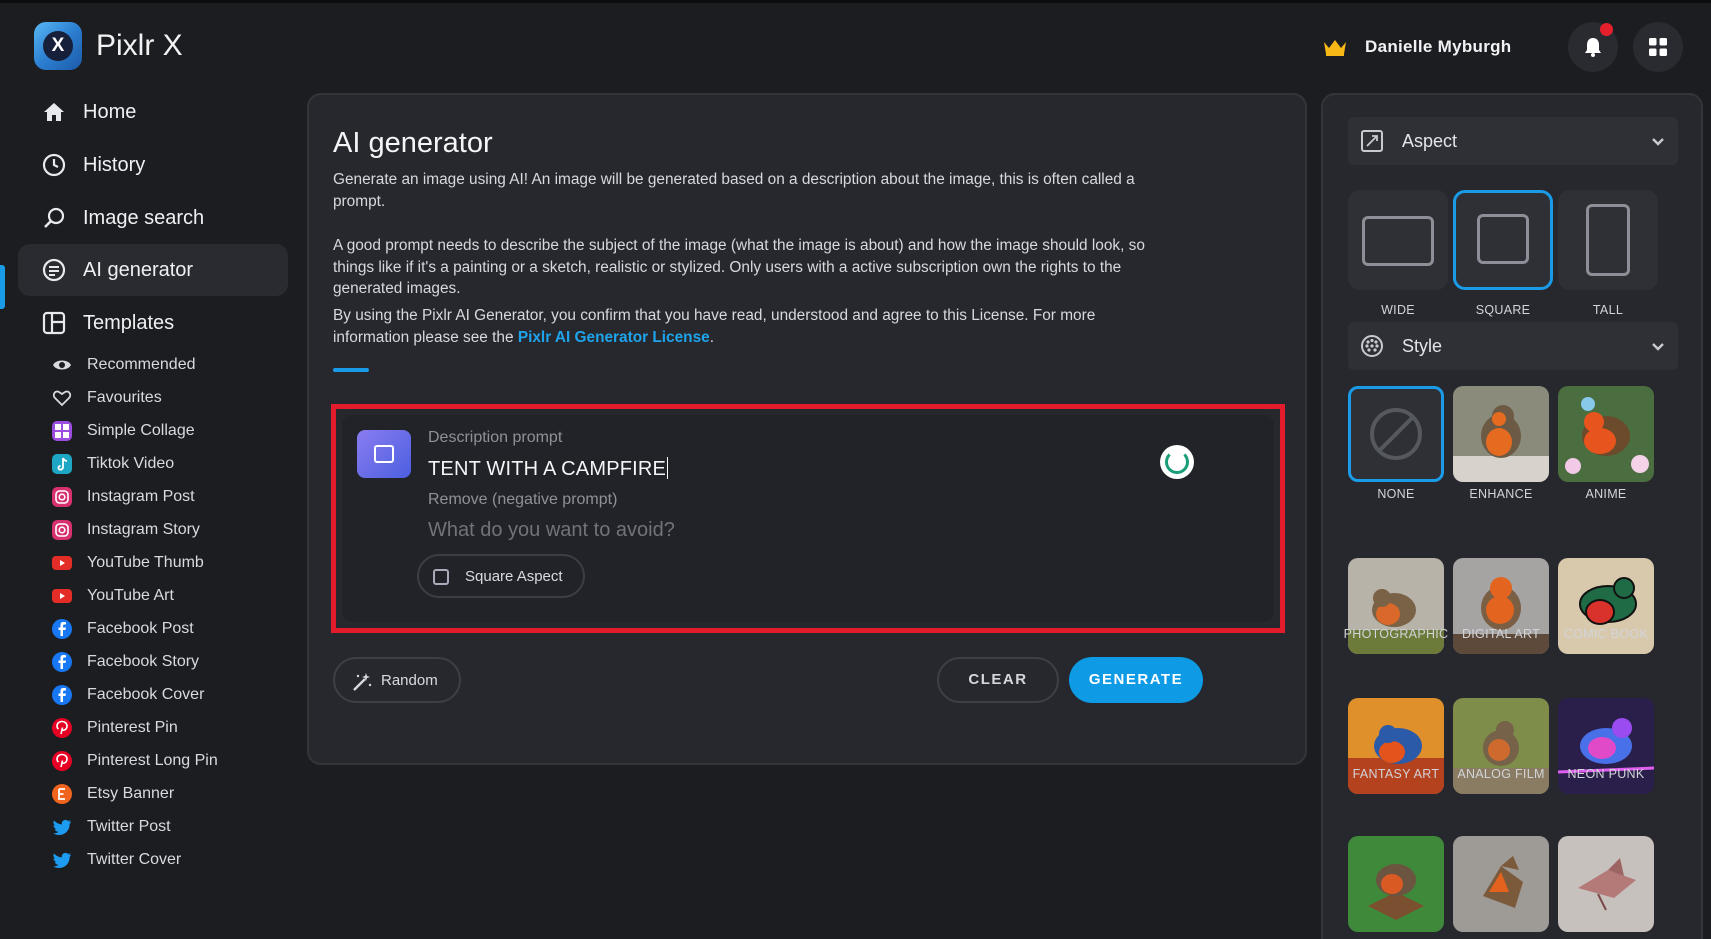 This screenshot has width=1711, height=939. I want to click on template-item-label: Favourites, so click(124, 397).